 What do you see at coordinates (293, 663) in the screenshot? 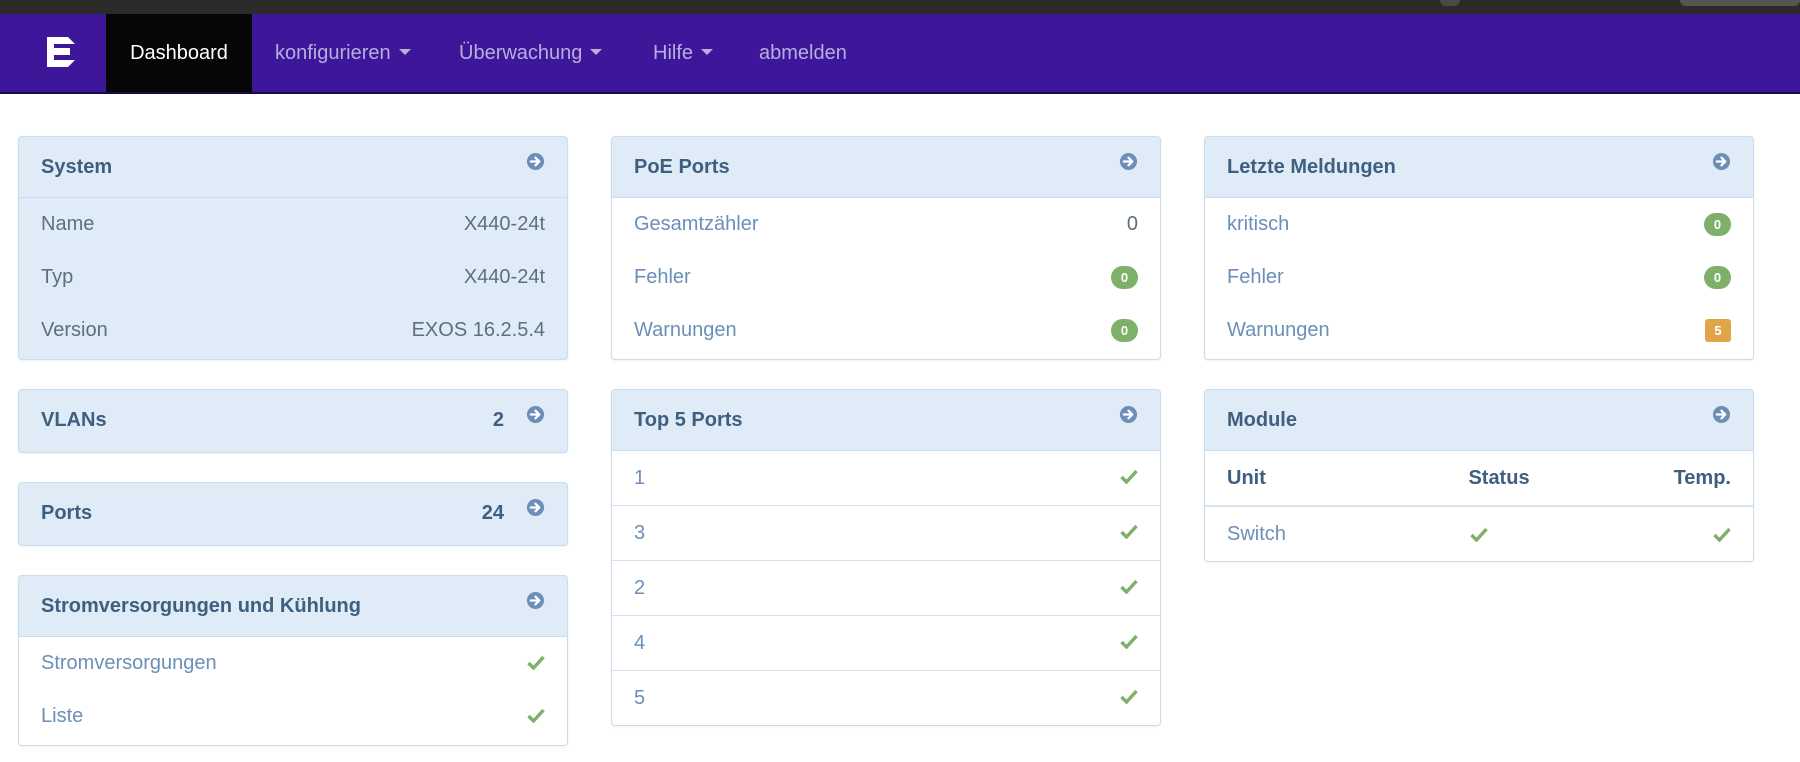
I see `power-row-supplies: Stromversorgungen` at bounding box center [293, 663].